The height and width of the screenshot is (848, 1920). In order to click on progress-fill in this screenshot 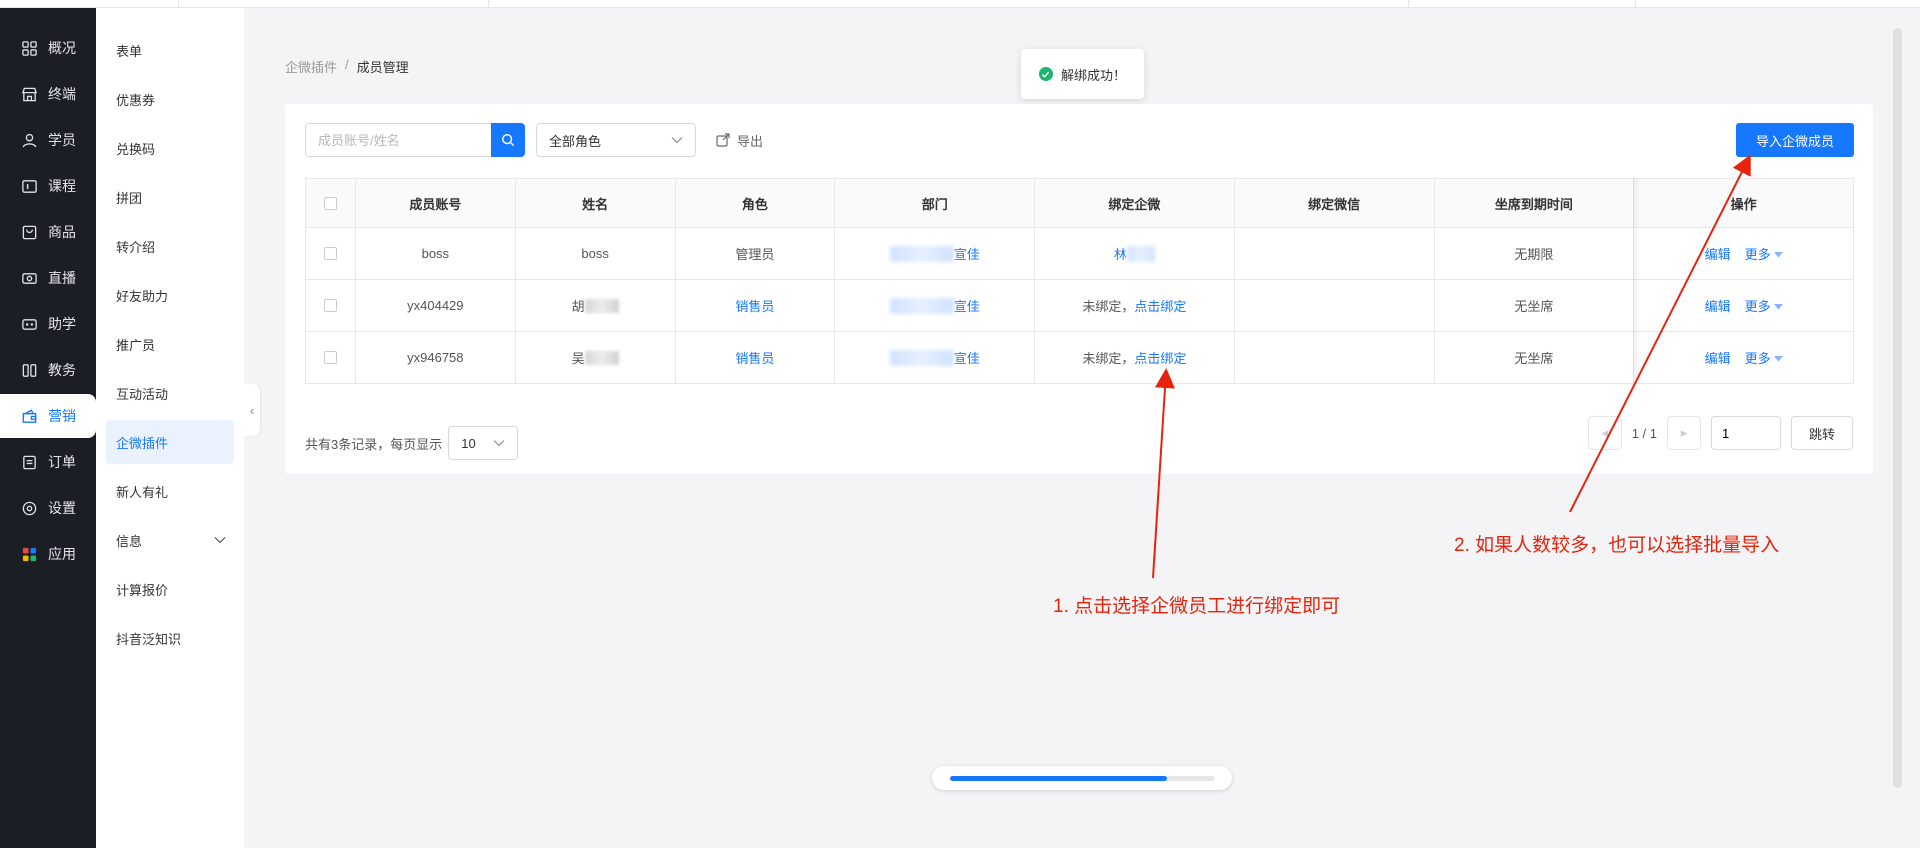, I will do `click(1059, 778)`.